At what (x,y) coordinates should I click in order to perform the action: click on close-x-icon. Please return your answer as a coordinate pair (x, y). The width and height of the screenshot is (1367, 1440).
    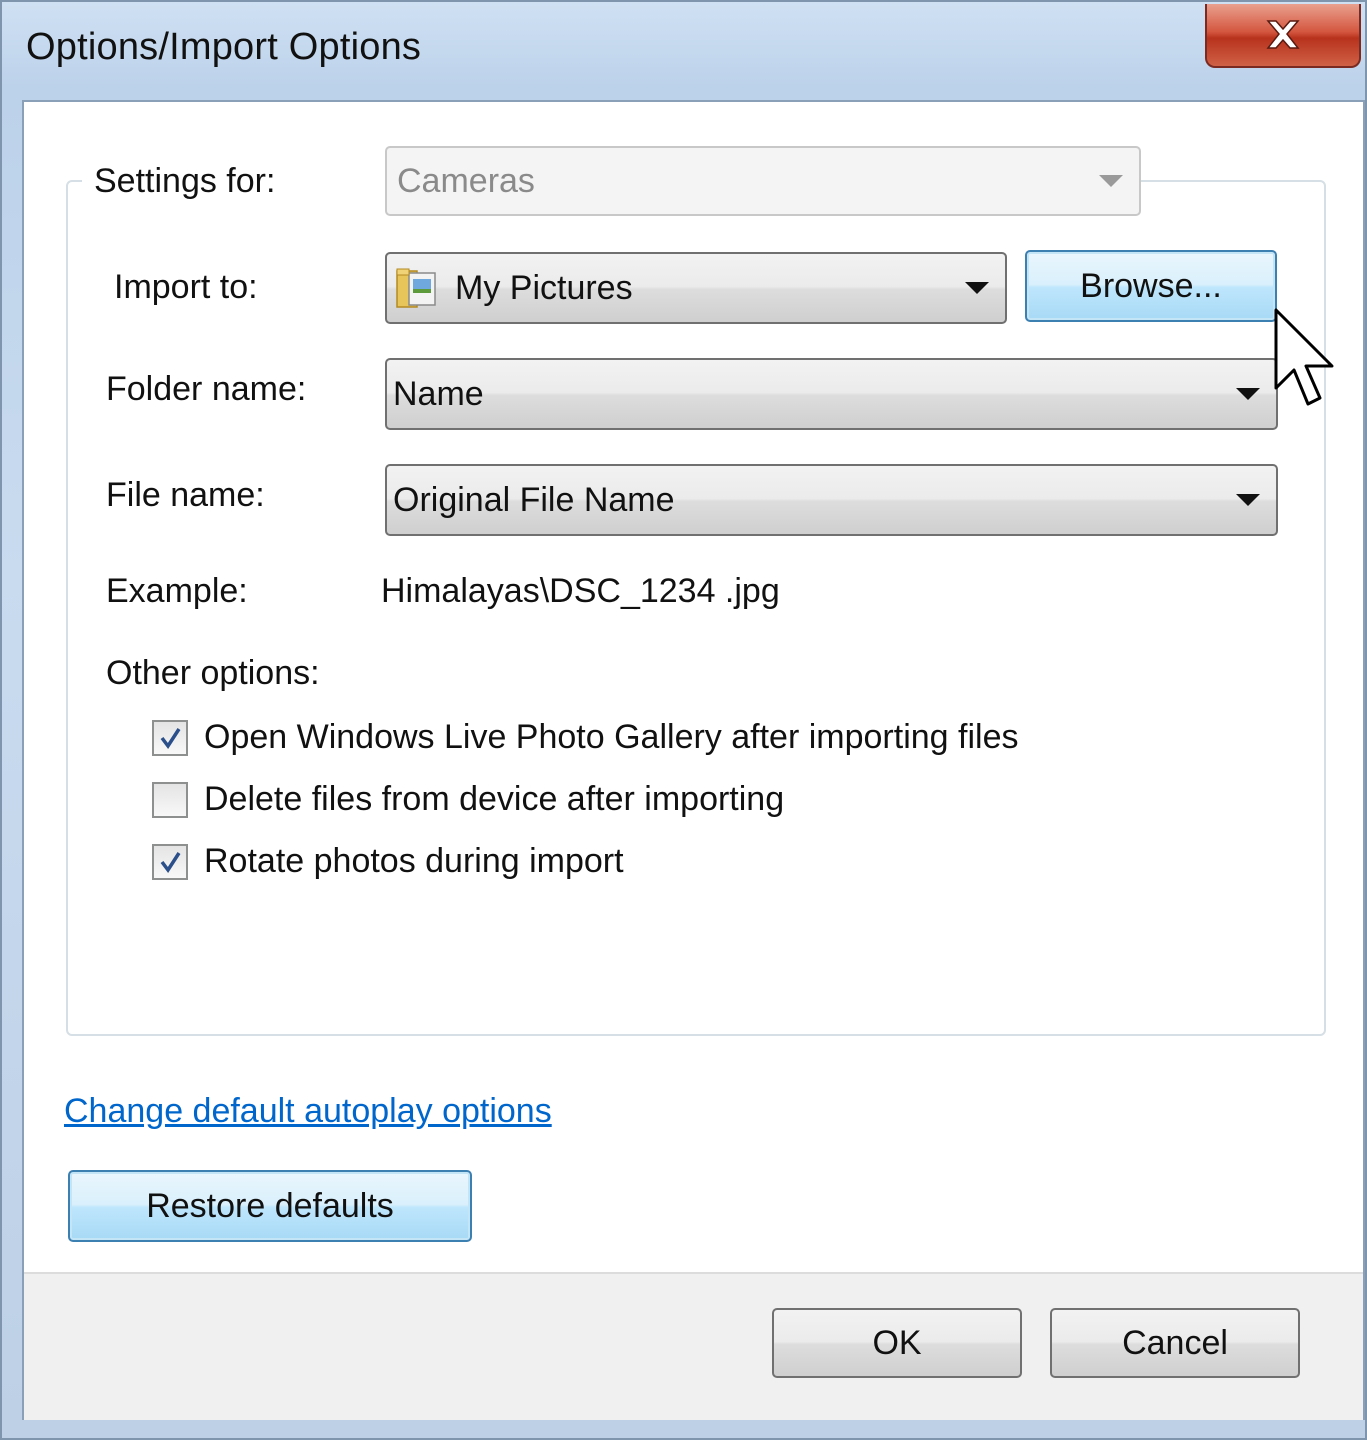
    Looking at the image, I should click on (1283, 34).